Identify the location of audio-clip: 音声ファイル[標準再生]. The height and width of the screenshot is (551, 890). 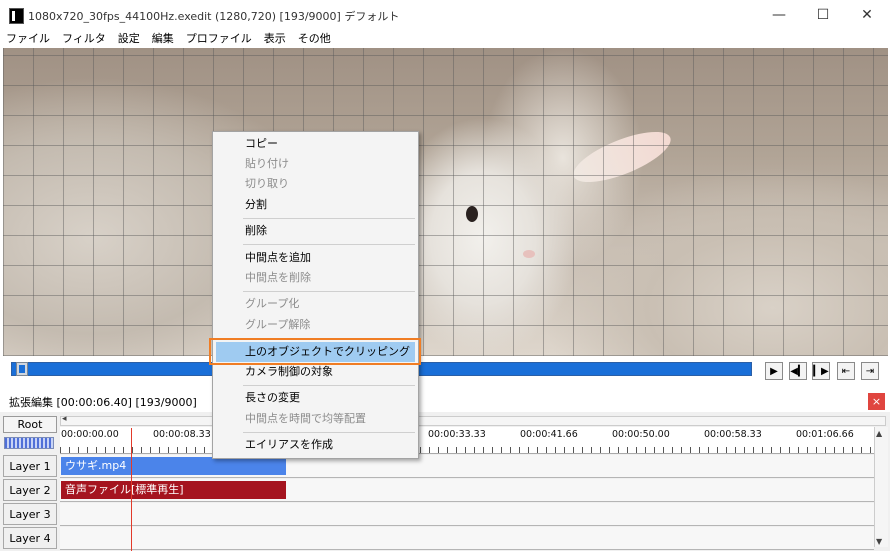
(173, 490).